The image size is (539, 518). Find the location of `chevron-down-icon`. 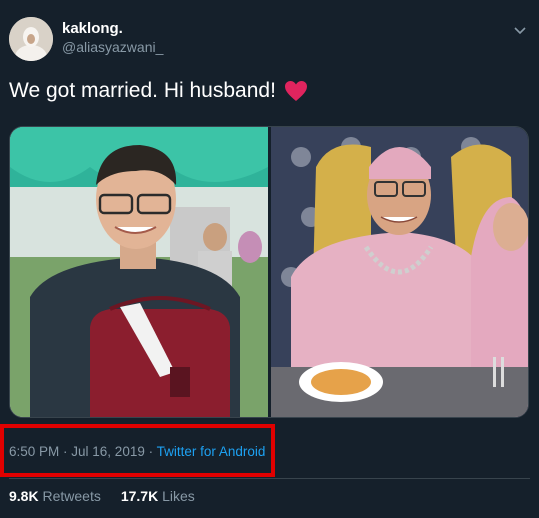

chevron-down-icon is located at coordinates (520, 30).